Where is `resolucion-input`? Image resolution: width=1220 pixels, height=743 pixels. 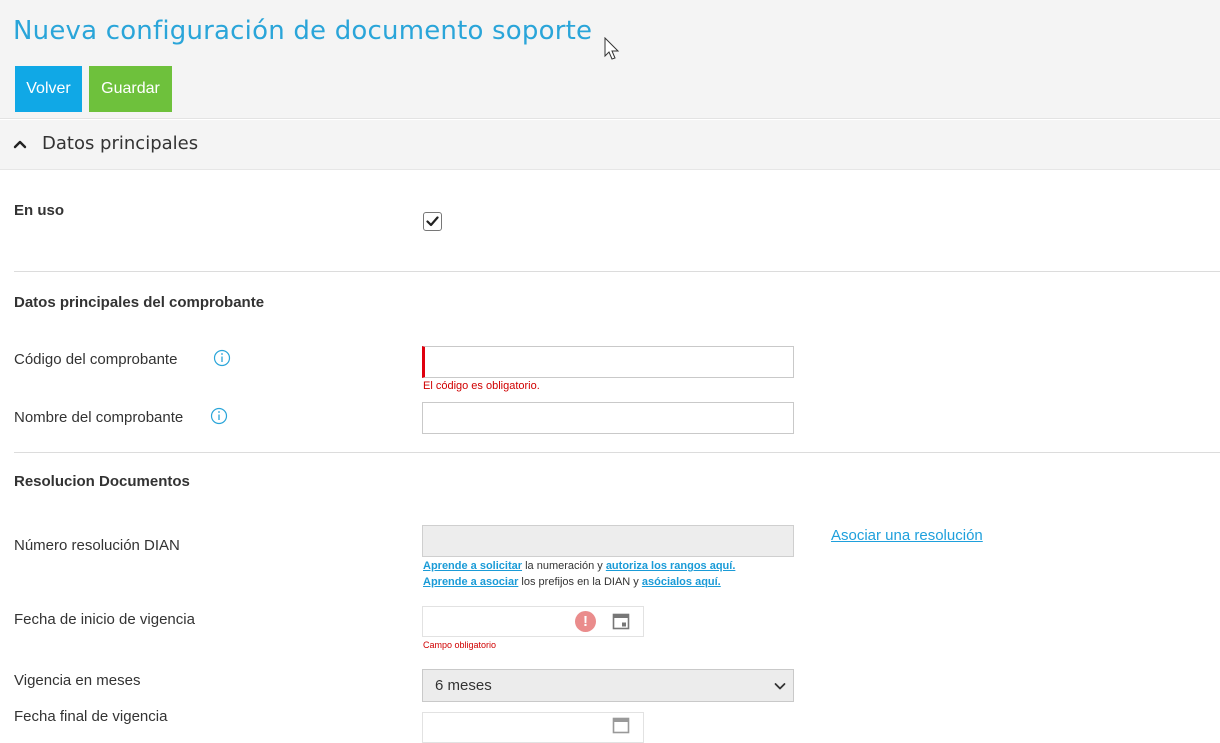 resolucion-input is located at coordinates (608, 541).